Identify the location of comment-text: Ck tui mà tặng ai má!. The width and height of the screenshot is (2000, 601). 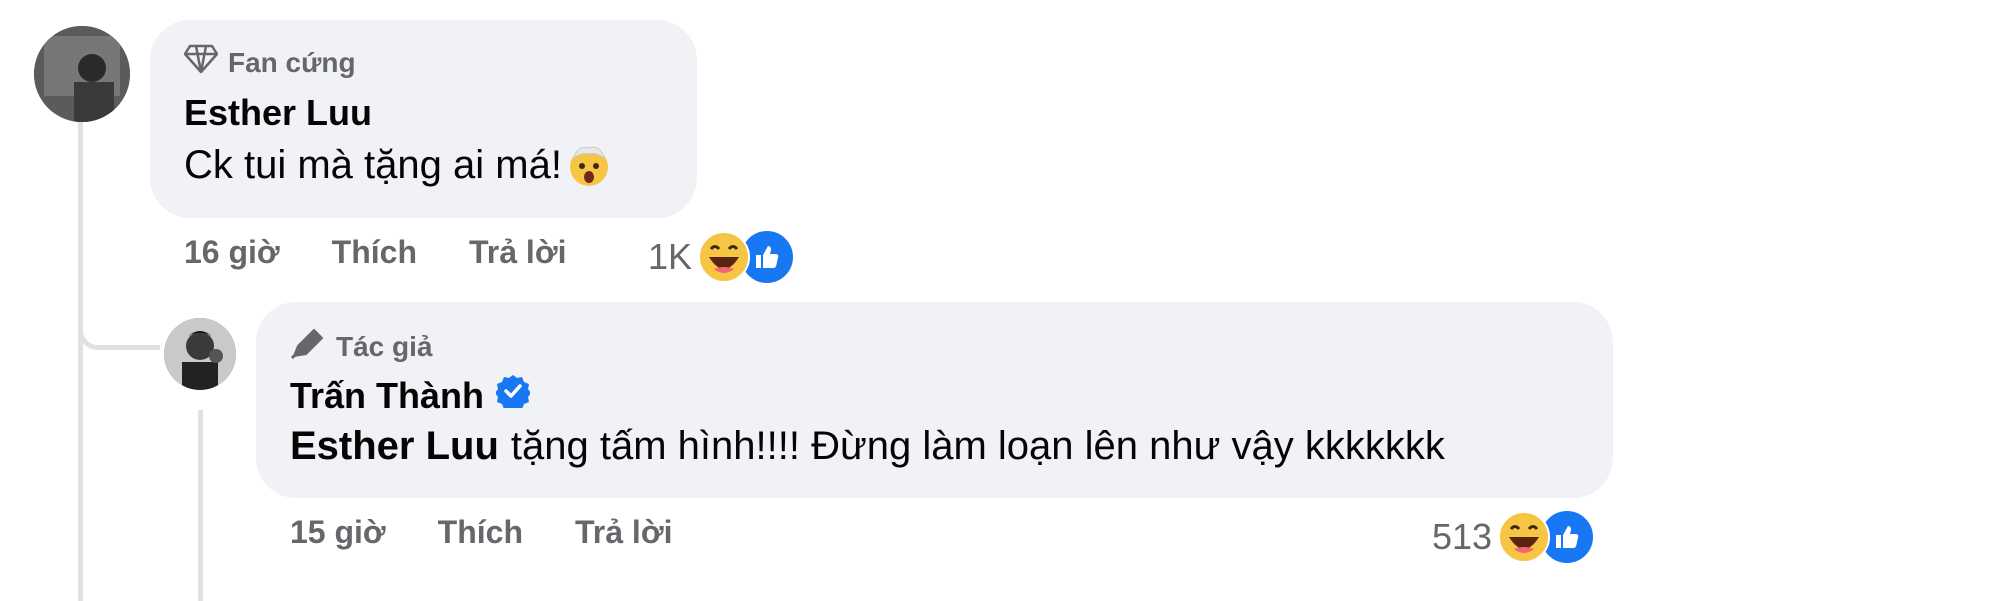
(398, 165).